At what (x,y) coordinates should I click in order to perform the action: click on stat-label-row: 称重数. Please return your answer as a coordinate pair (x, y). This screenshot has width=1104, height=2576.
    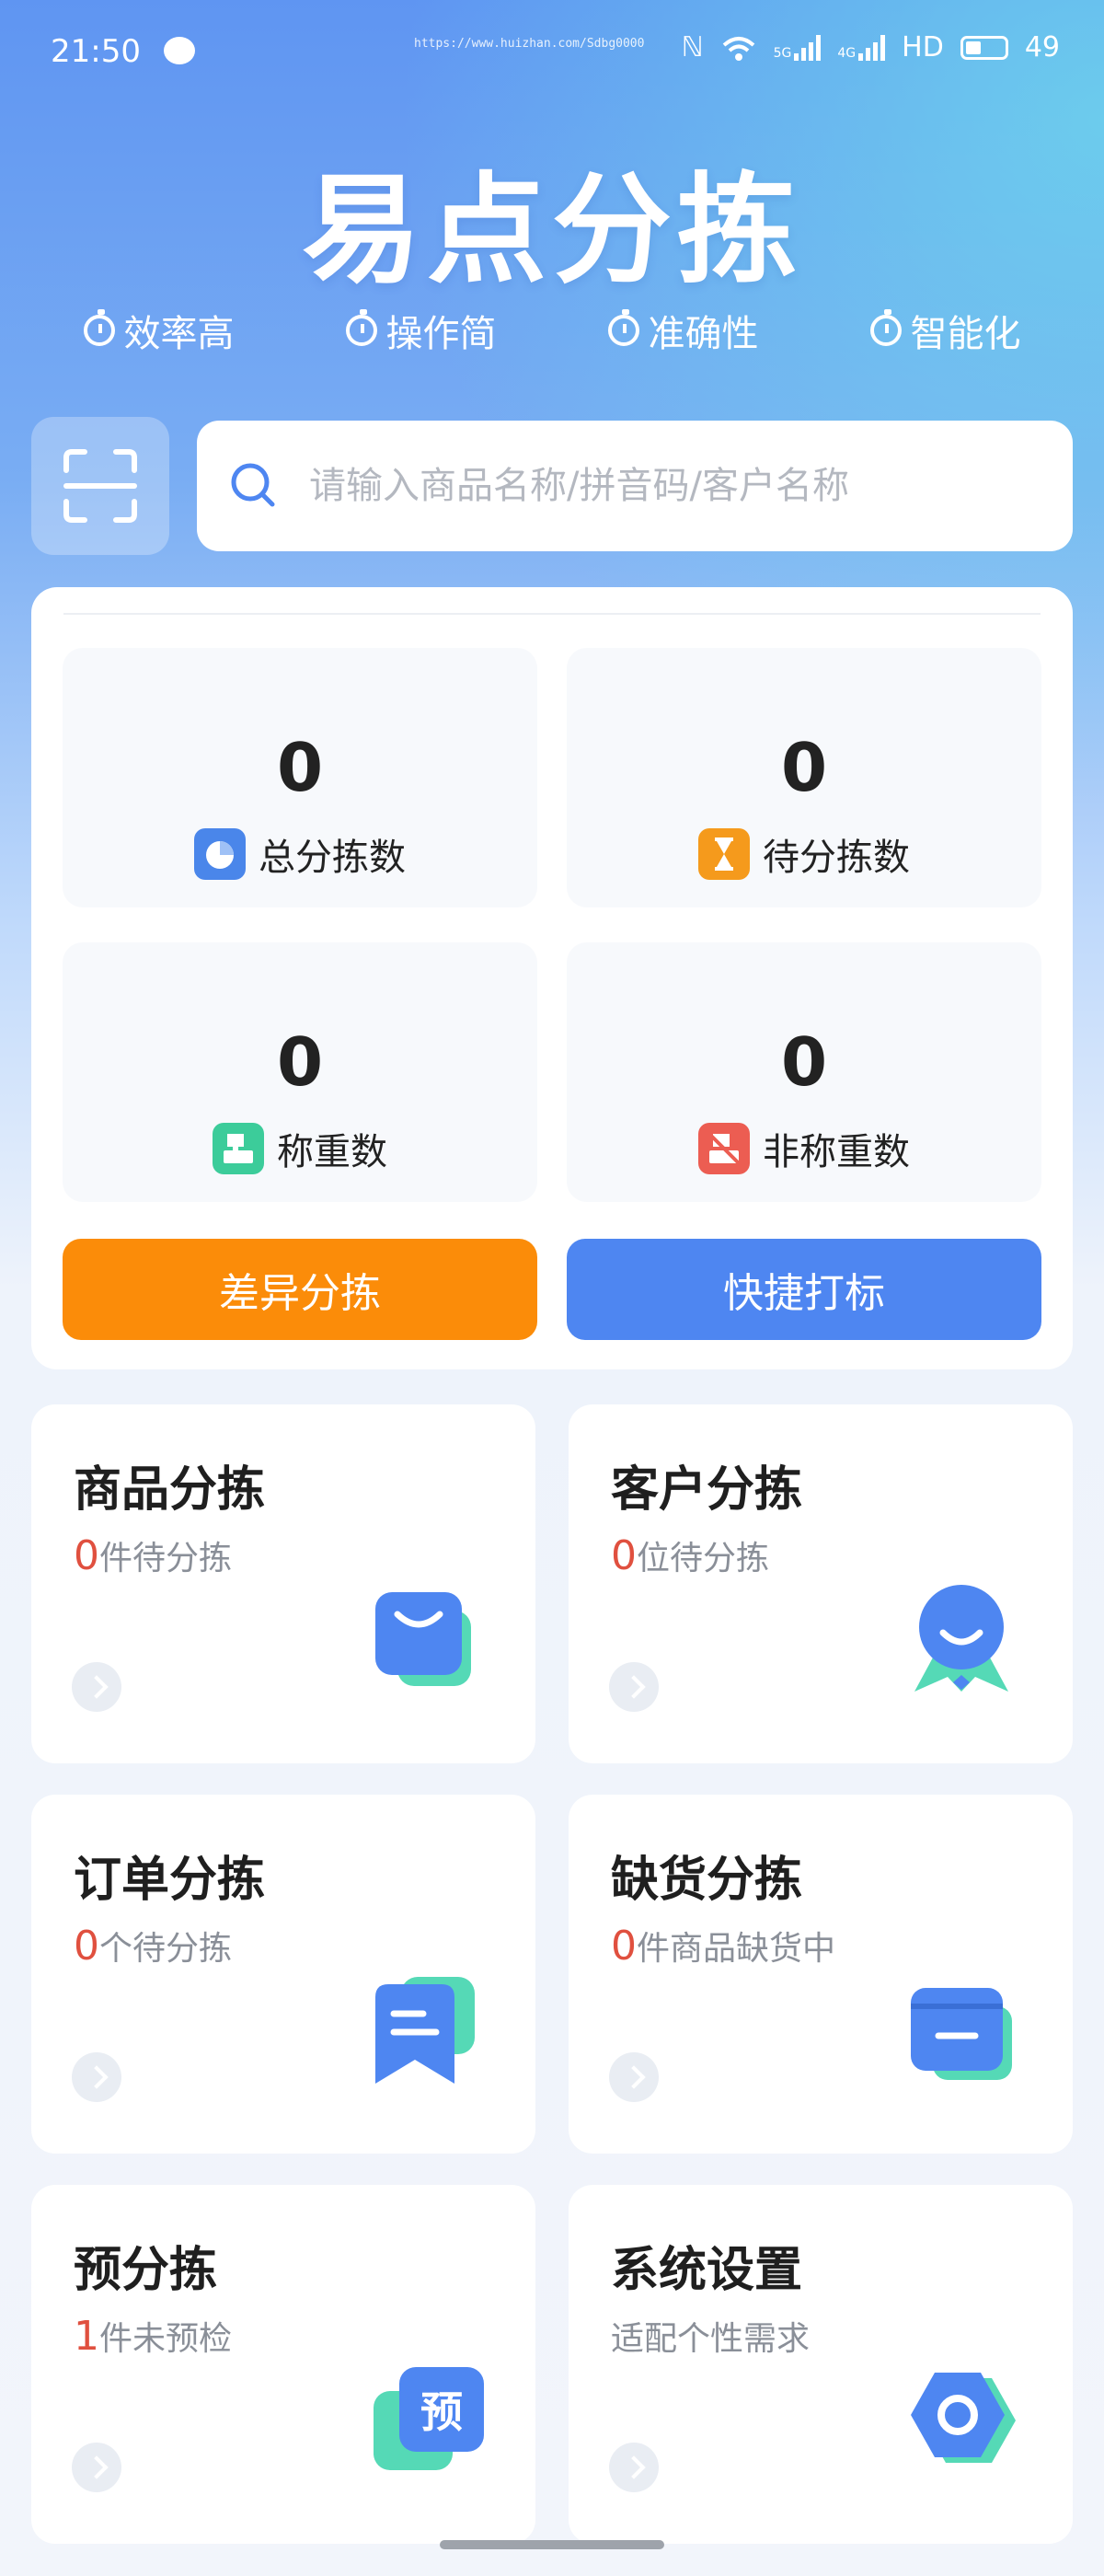
    Looking at the image, I should click on (300, 1148).